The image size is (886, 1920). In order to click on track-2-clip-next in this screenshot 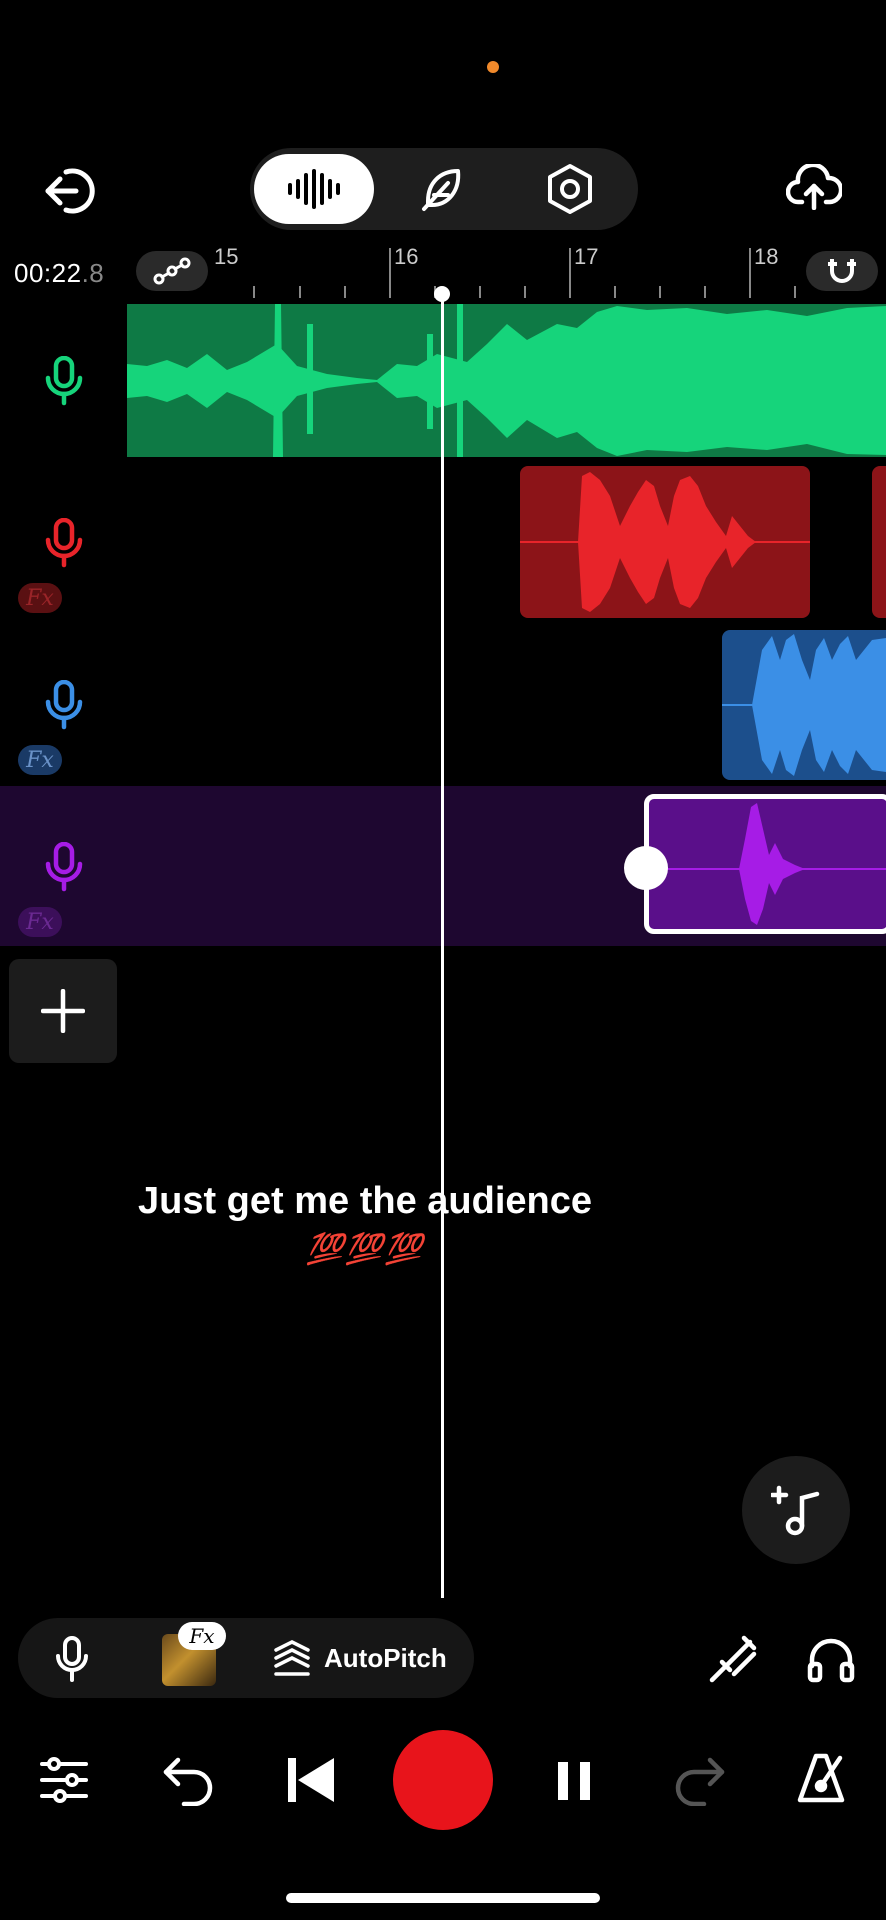, I will do `click(879, 542)`.